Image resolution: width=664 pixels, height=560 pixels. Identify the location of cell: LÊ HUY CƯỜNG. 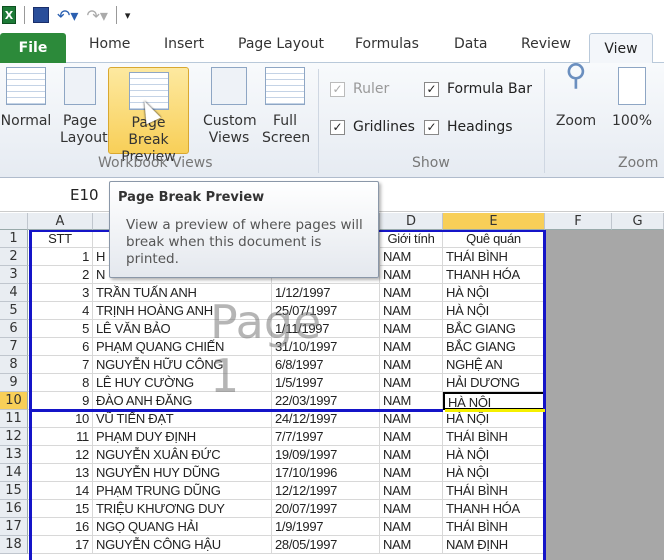
(182, 383).